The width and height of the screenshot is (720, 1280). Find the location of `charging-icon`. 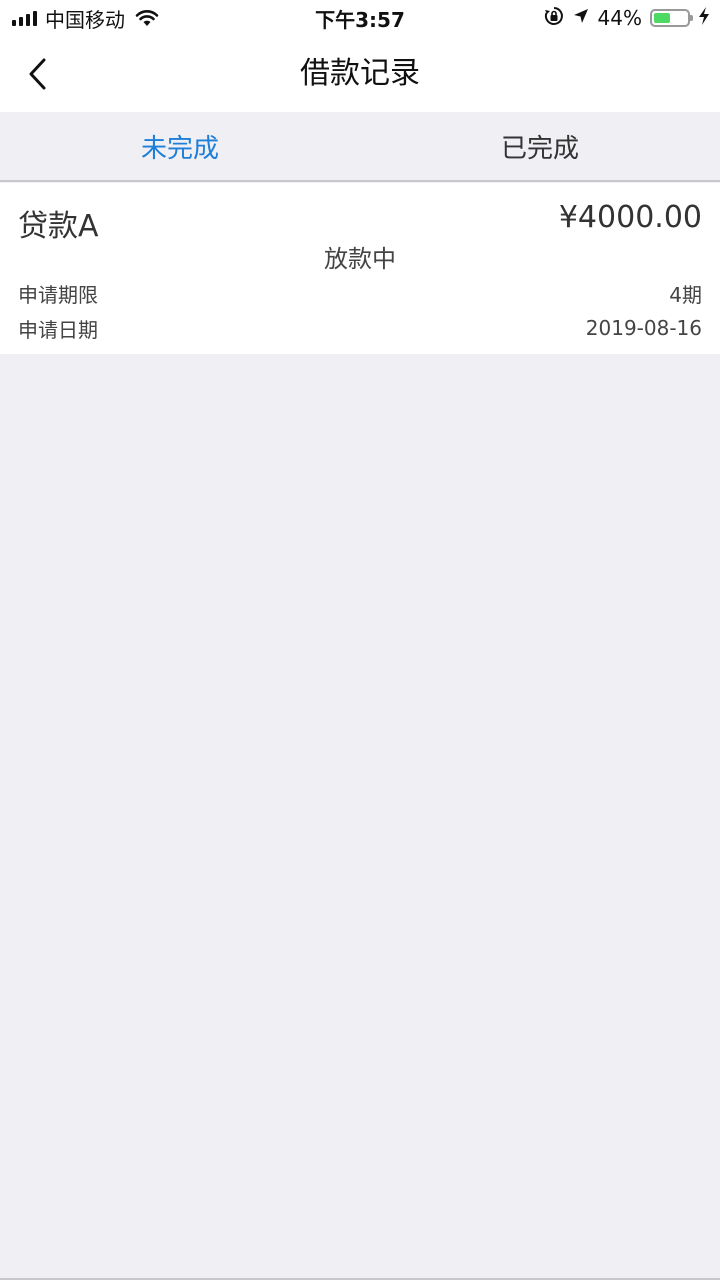

charging-icon is located at coordinates (704, 18).